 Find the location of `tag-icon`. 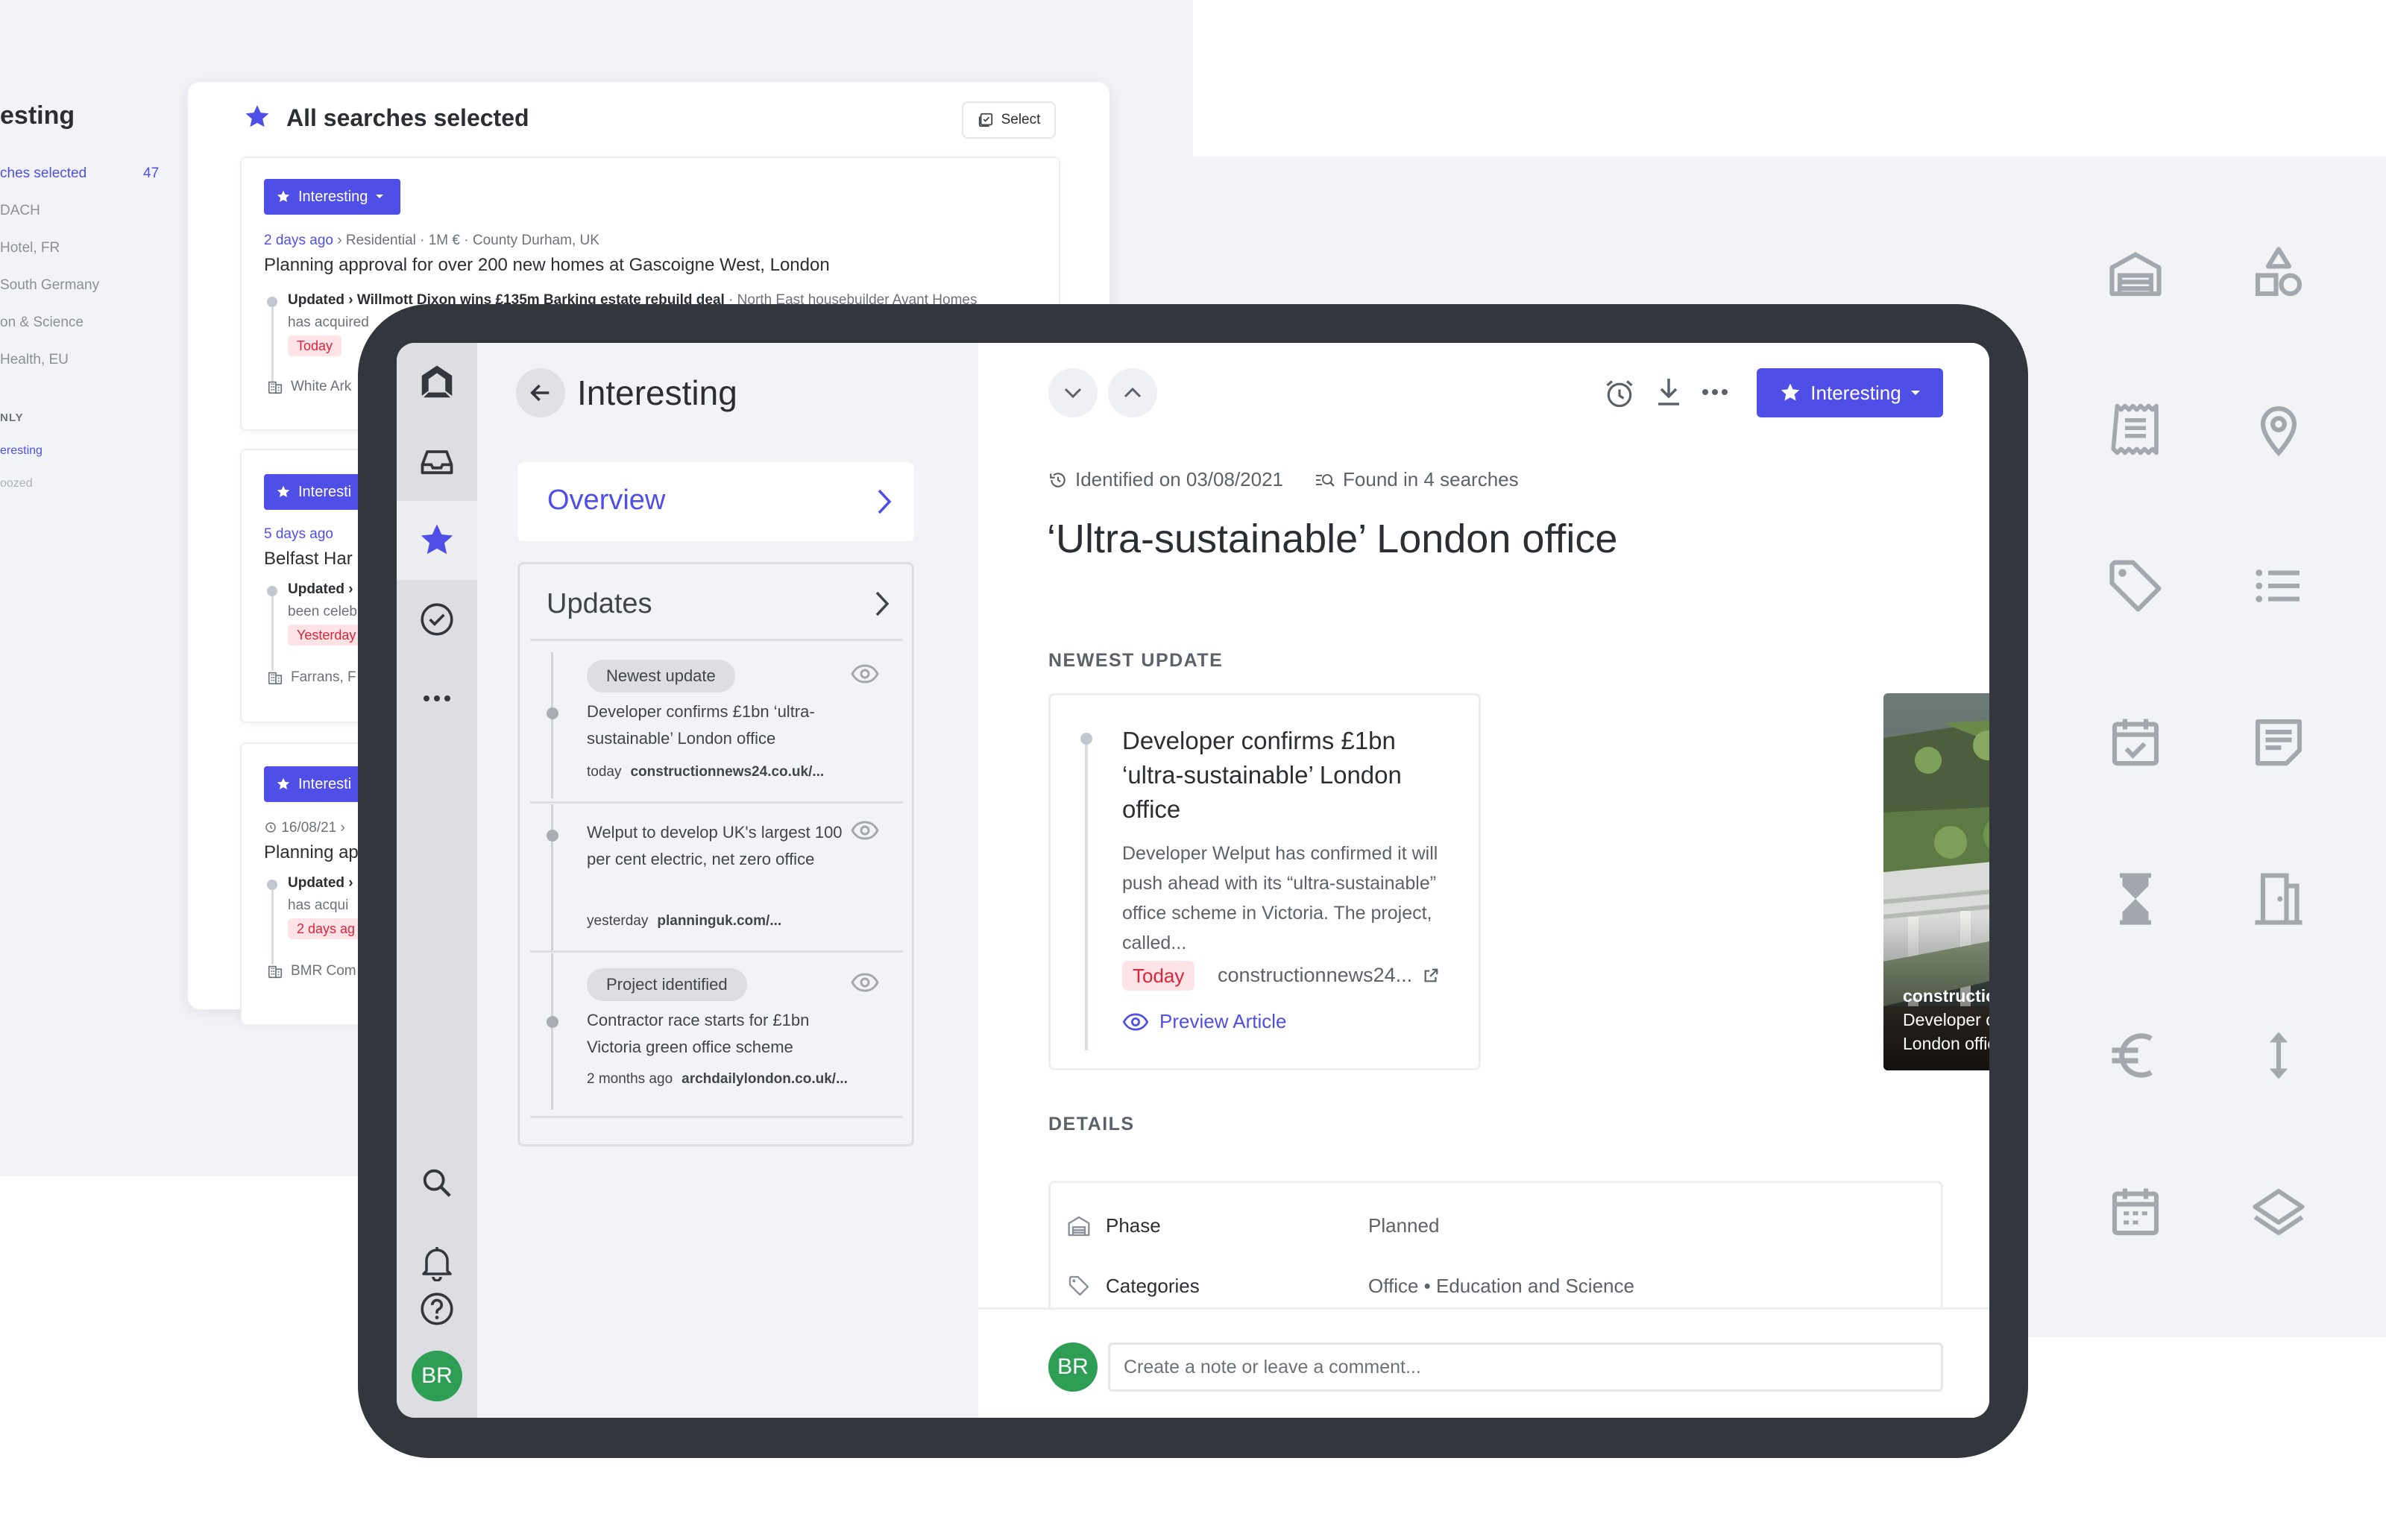

tag-icon is located at coordinates (2135, 586).